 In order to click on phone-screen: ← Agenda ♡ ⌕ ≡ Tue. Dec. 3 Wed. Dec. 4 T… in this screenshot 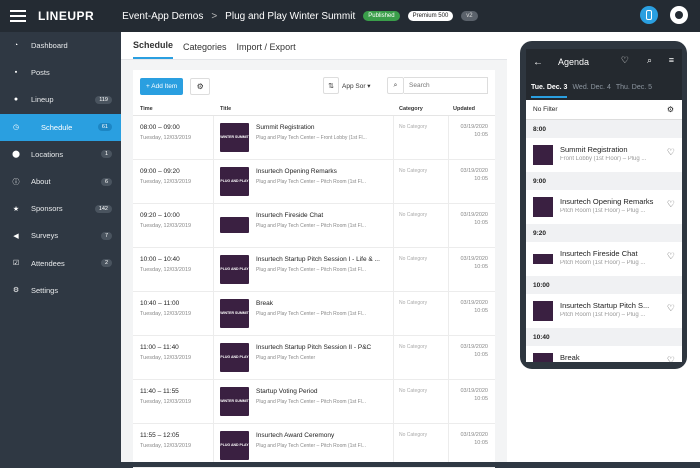, I will do `click(604, 205)`.